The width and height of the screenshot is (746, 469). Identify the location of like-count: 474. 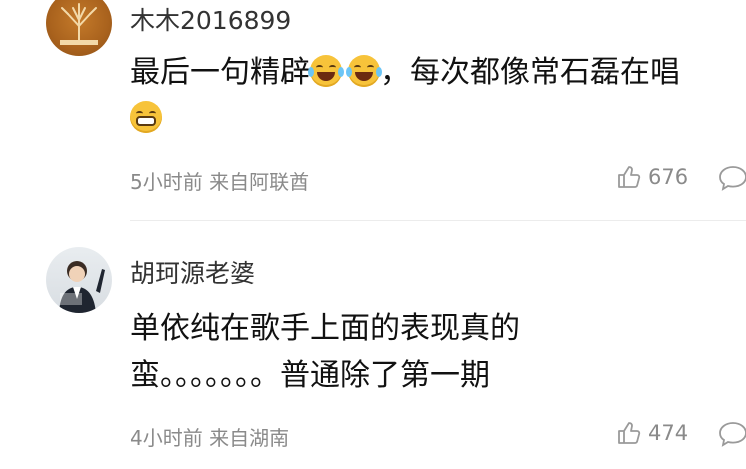
(668, 433).